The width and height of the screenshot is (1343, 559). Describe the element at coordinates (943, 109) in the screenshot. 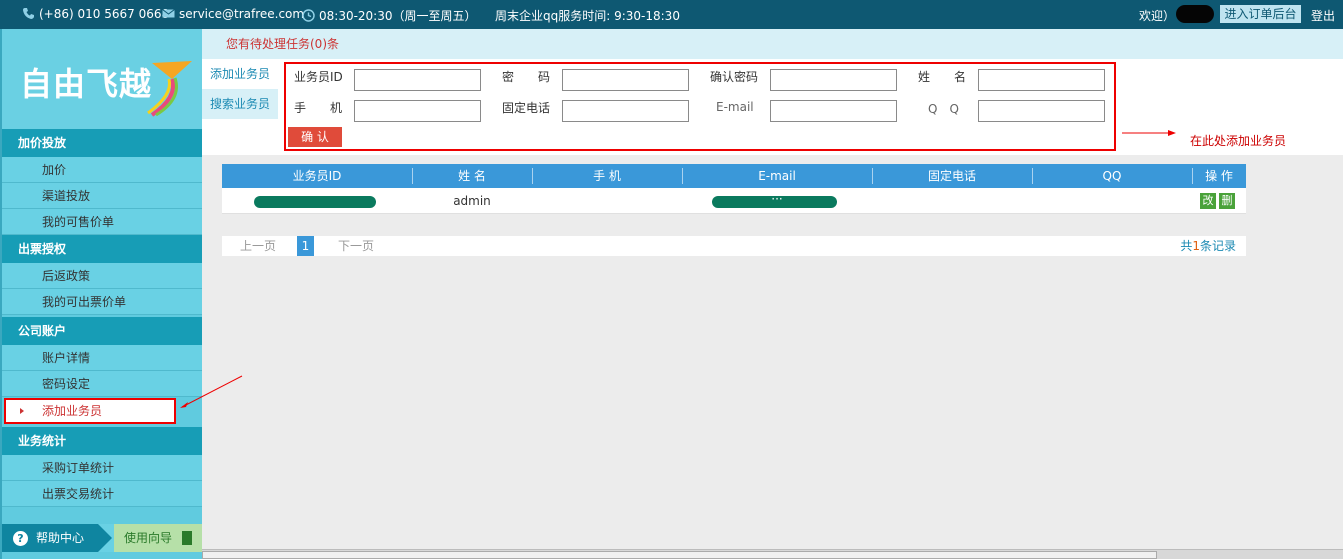

I see `qq-label: Q Q` at that location.